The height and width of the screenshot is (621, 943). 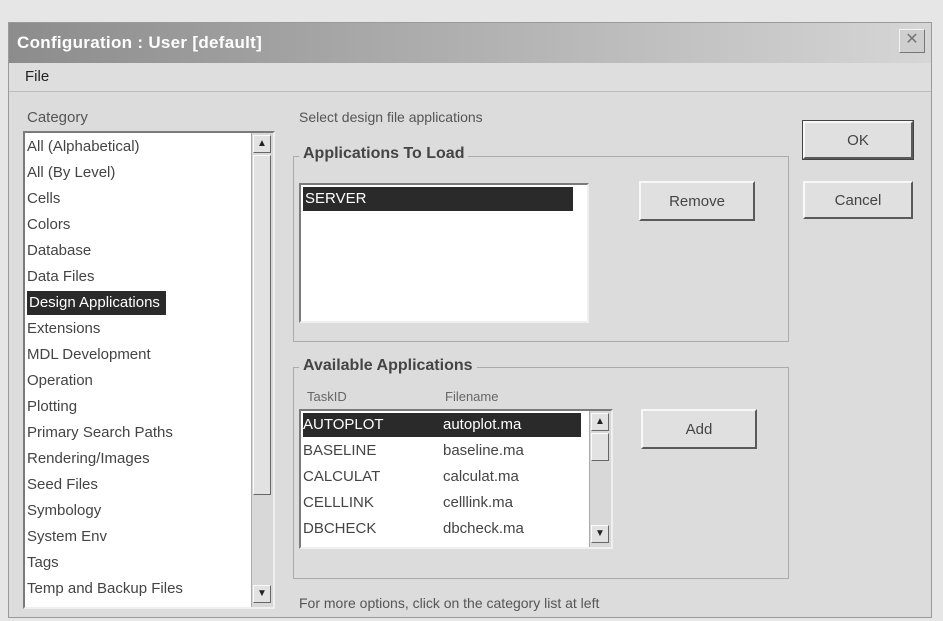 What do you see at coordinates (327, 396) in the screenshot?
I see `taskid-column-header: TaskID` at bounding box center [327, 396].